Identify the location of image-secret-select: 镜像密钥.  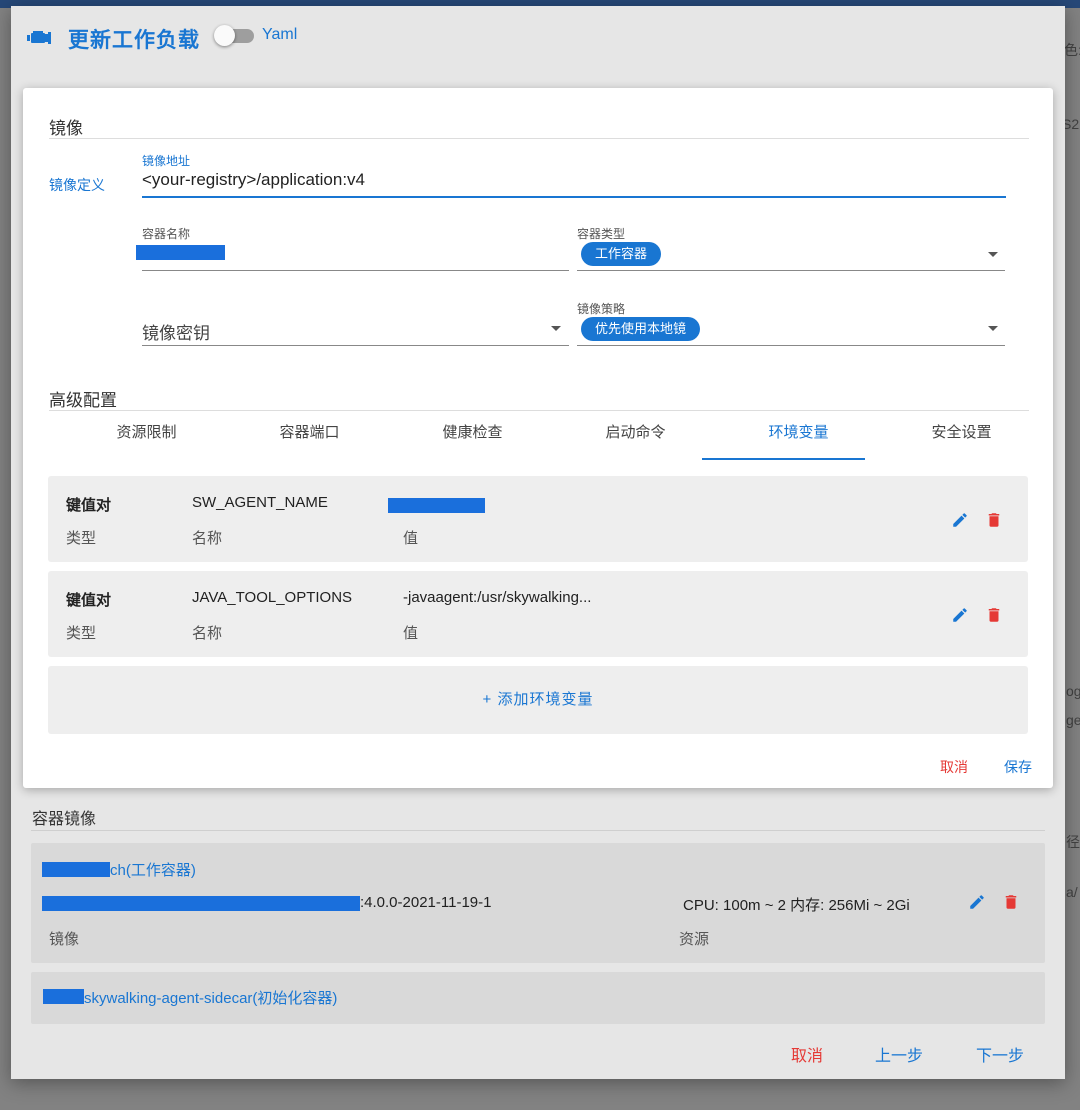
(176, 331).